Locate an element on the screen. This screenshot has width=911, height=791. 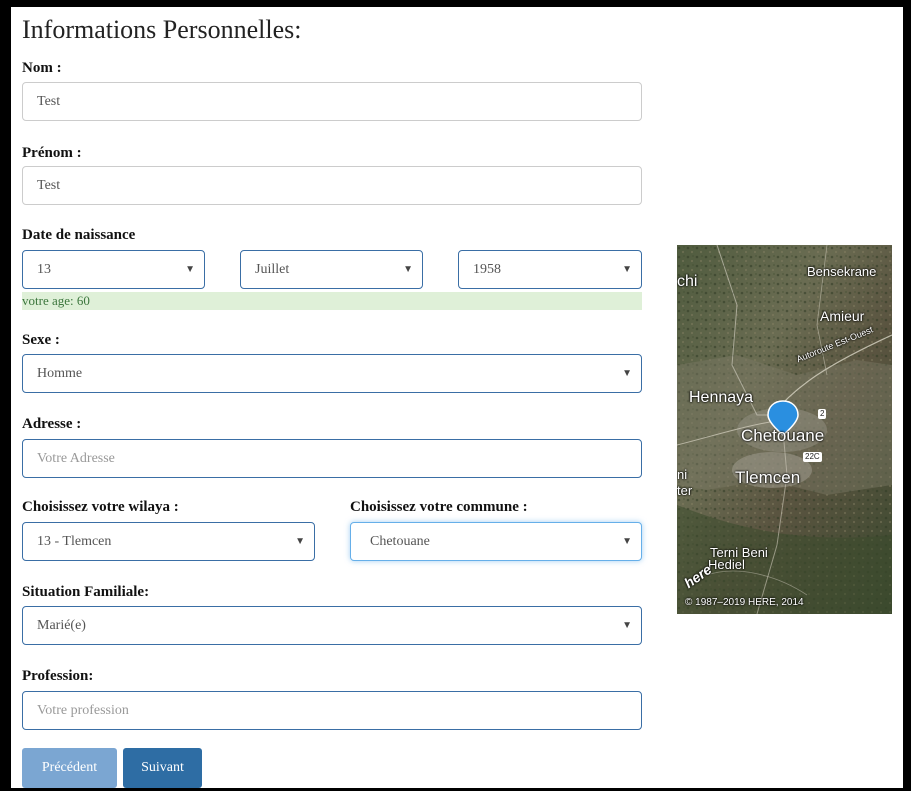
prenom-label: Prénom : is located at coordinates (52, 153).